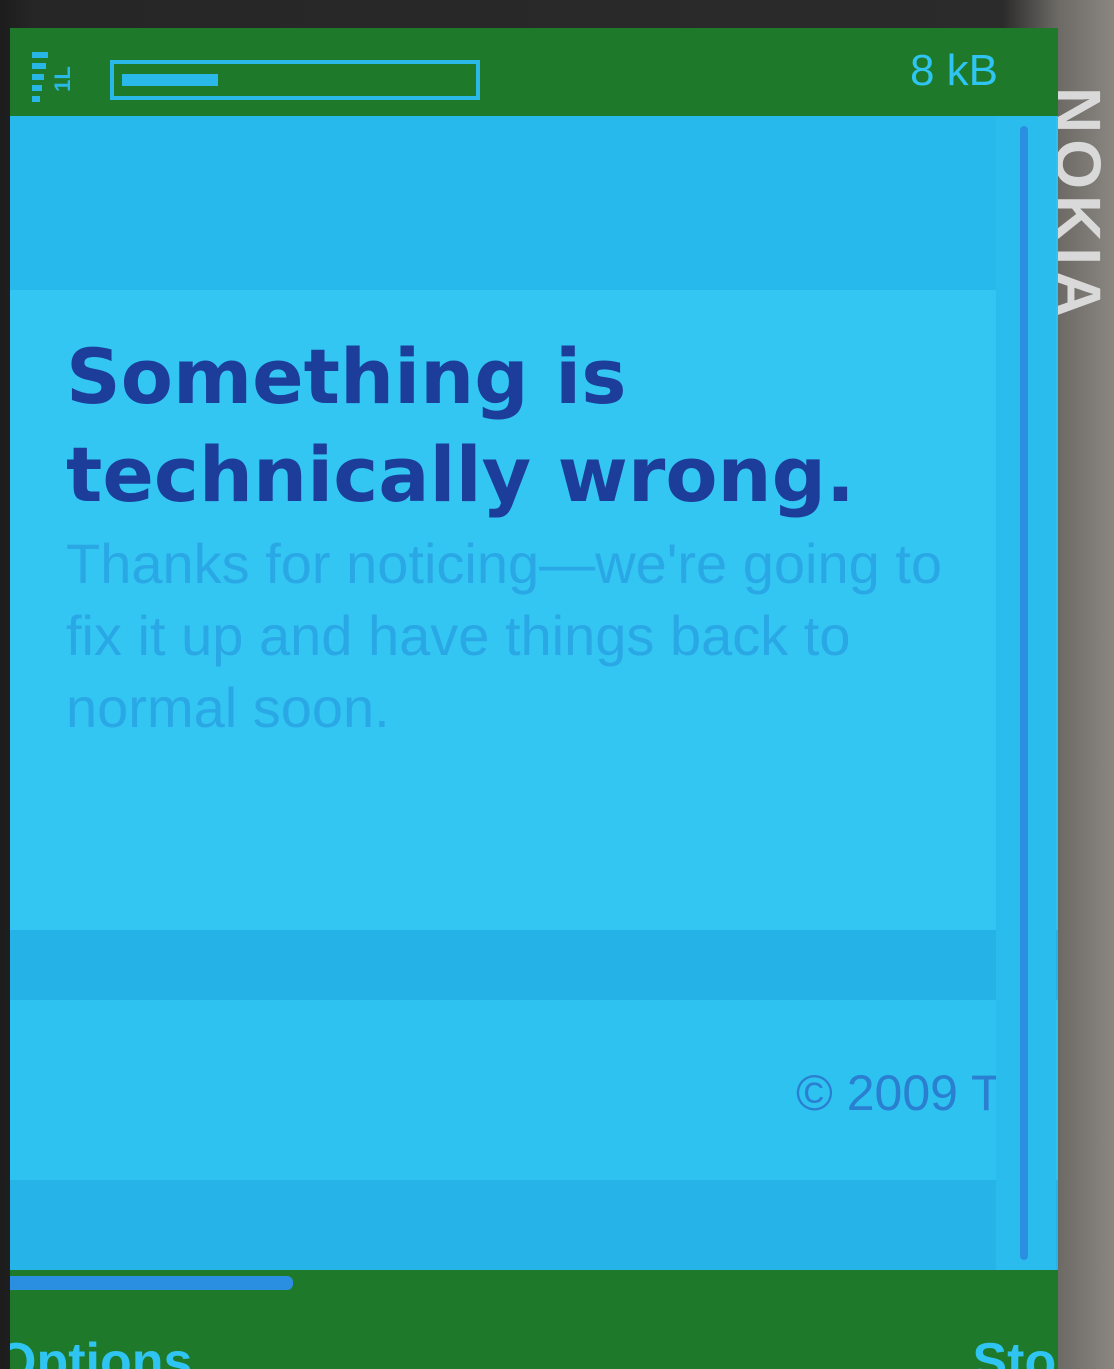  Describe the element at coordinates (953, 70) in the screenshot. I see `page-size-indicator: 8 kB` at that location.